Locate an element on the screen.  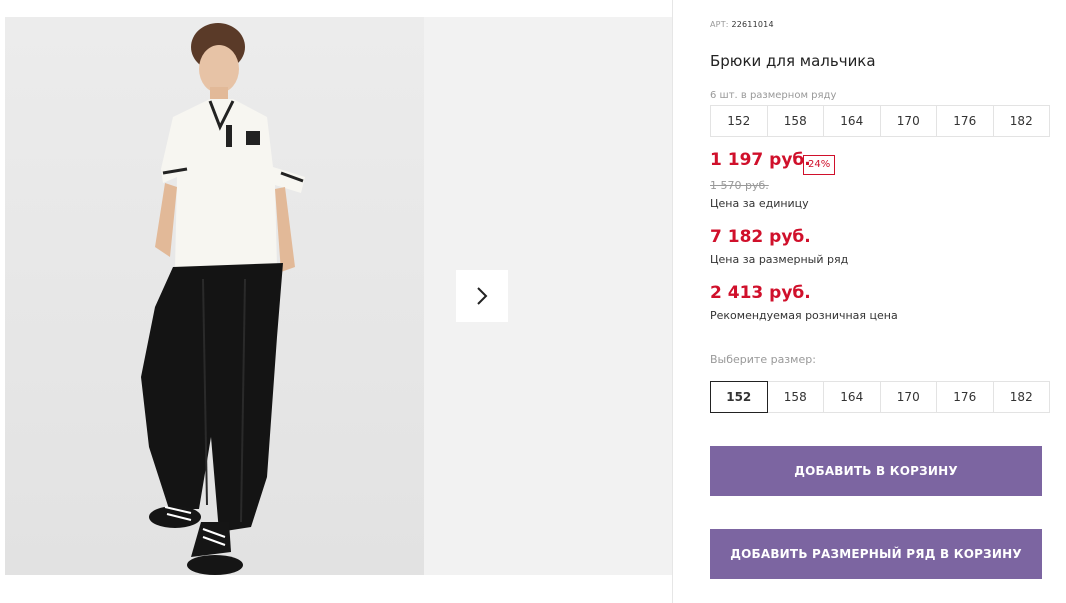
row-price: 7 182 руб. is located at coordinates (760, 237).